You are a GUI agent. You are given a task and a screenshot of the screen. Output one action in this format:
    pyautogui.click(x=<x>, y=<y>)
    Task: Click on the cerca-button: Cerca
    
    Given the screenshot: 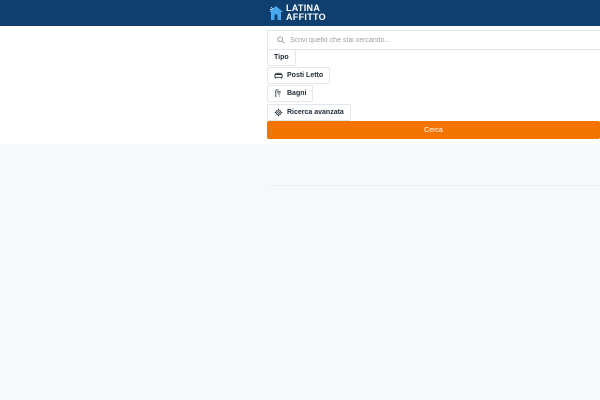 What is the action you would take?
    pyautogui.click(x=433, y=130)
    